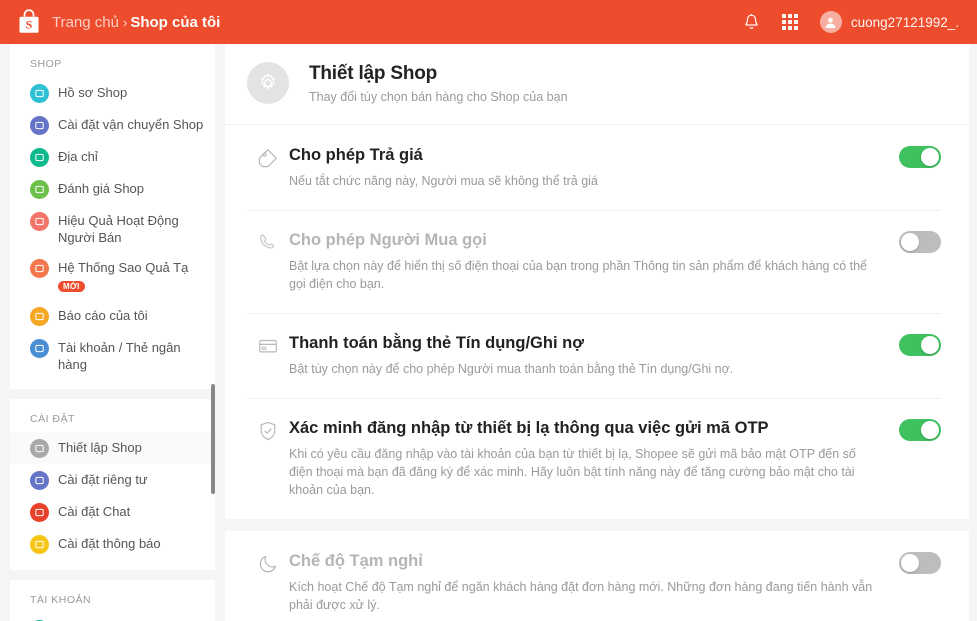  Describe the element at coordinates (789, 22) in the screenshot. I see `grid-apps-icon` at that location.